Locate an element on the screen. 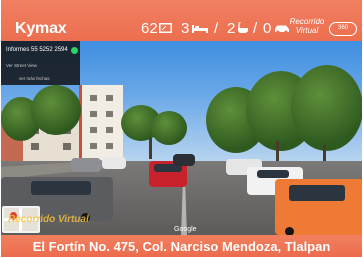  more-dates-link: ver más fechas is located at coordinates (34, 78).